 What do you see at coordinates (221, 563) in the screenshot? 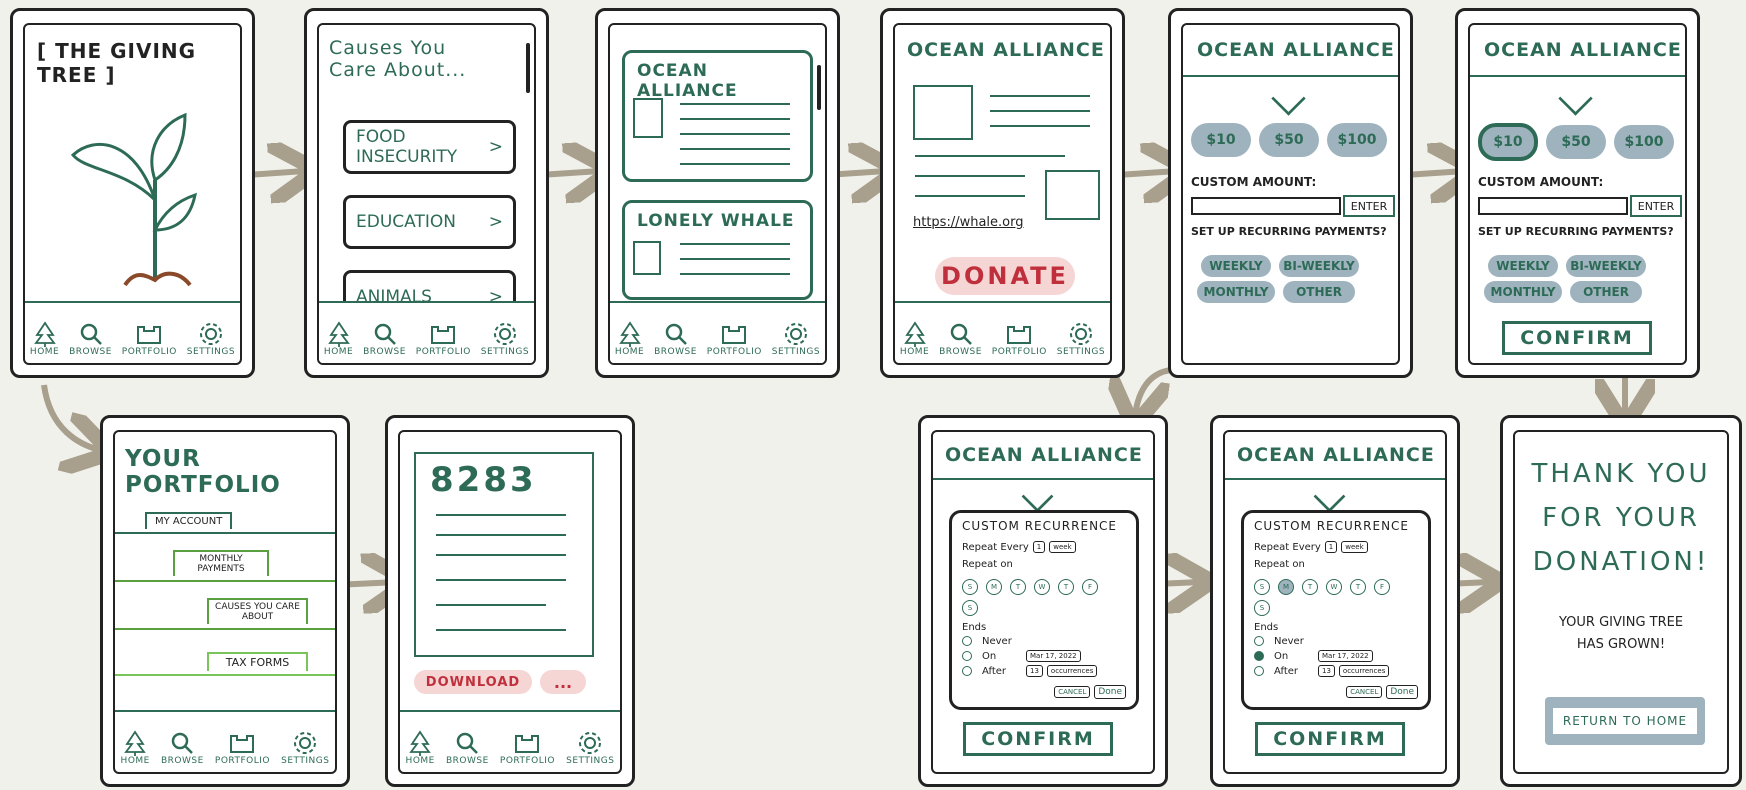
I see `portfolio-tab-monthly-payments: MONTHLY PAYMENTS` at bounding box center [221, 563].